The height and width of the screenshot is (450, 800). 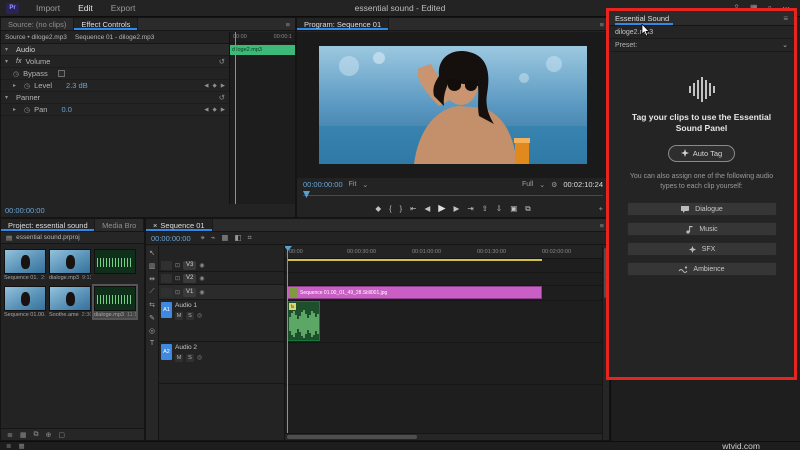 I want to click on tab-project: Project: essential sound, so click(x=48, y=225).